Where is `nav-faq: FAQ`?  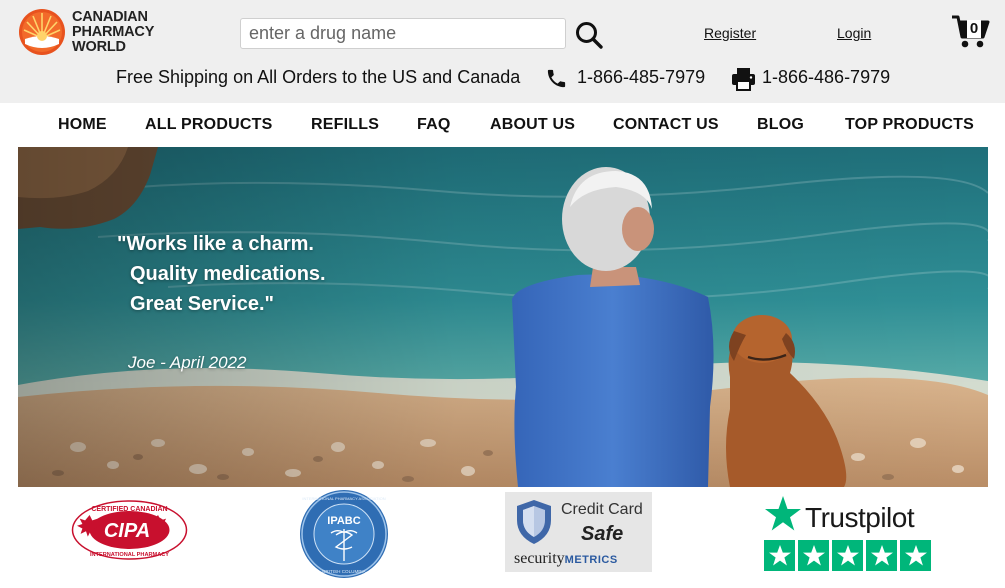
nav-faq: FAQ is located at coordinates (434, 125).